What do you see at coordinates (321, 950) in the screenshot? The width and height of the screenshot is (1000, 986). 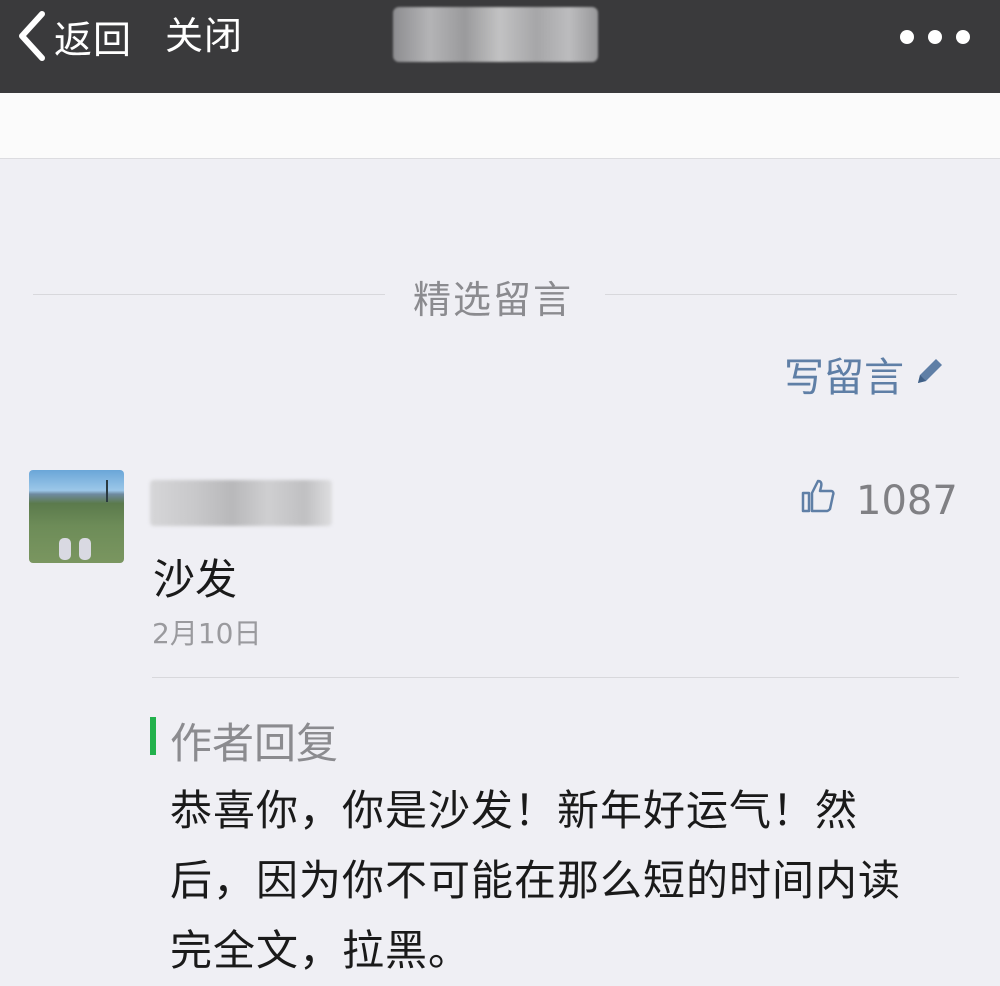 I see `reply-line: 完全文，拉黑。` at bounding box center [321, 950].